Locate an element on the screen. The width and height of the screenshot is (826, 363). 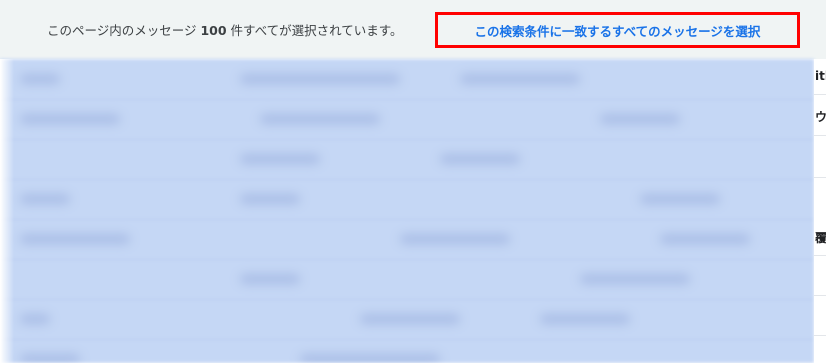
selection-count: 100 is located at coordinates (213, 30).